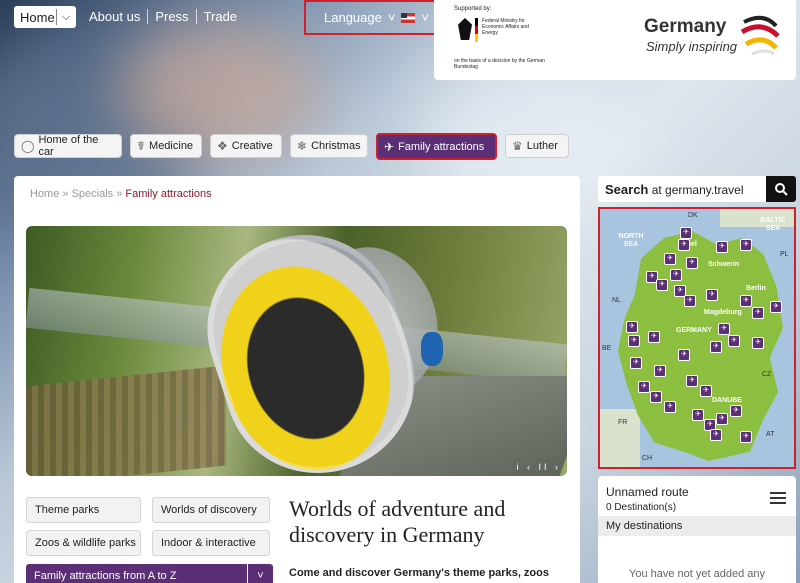 The height and width of the screenshot is (583, 800). What do you see at coordinates (539, 467) in the screenshot?
I see `slideshow-controls: i ‹ II ›` at bounding box center [539, 467].